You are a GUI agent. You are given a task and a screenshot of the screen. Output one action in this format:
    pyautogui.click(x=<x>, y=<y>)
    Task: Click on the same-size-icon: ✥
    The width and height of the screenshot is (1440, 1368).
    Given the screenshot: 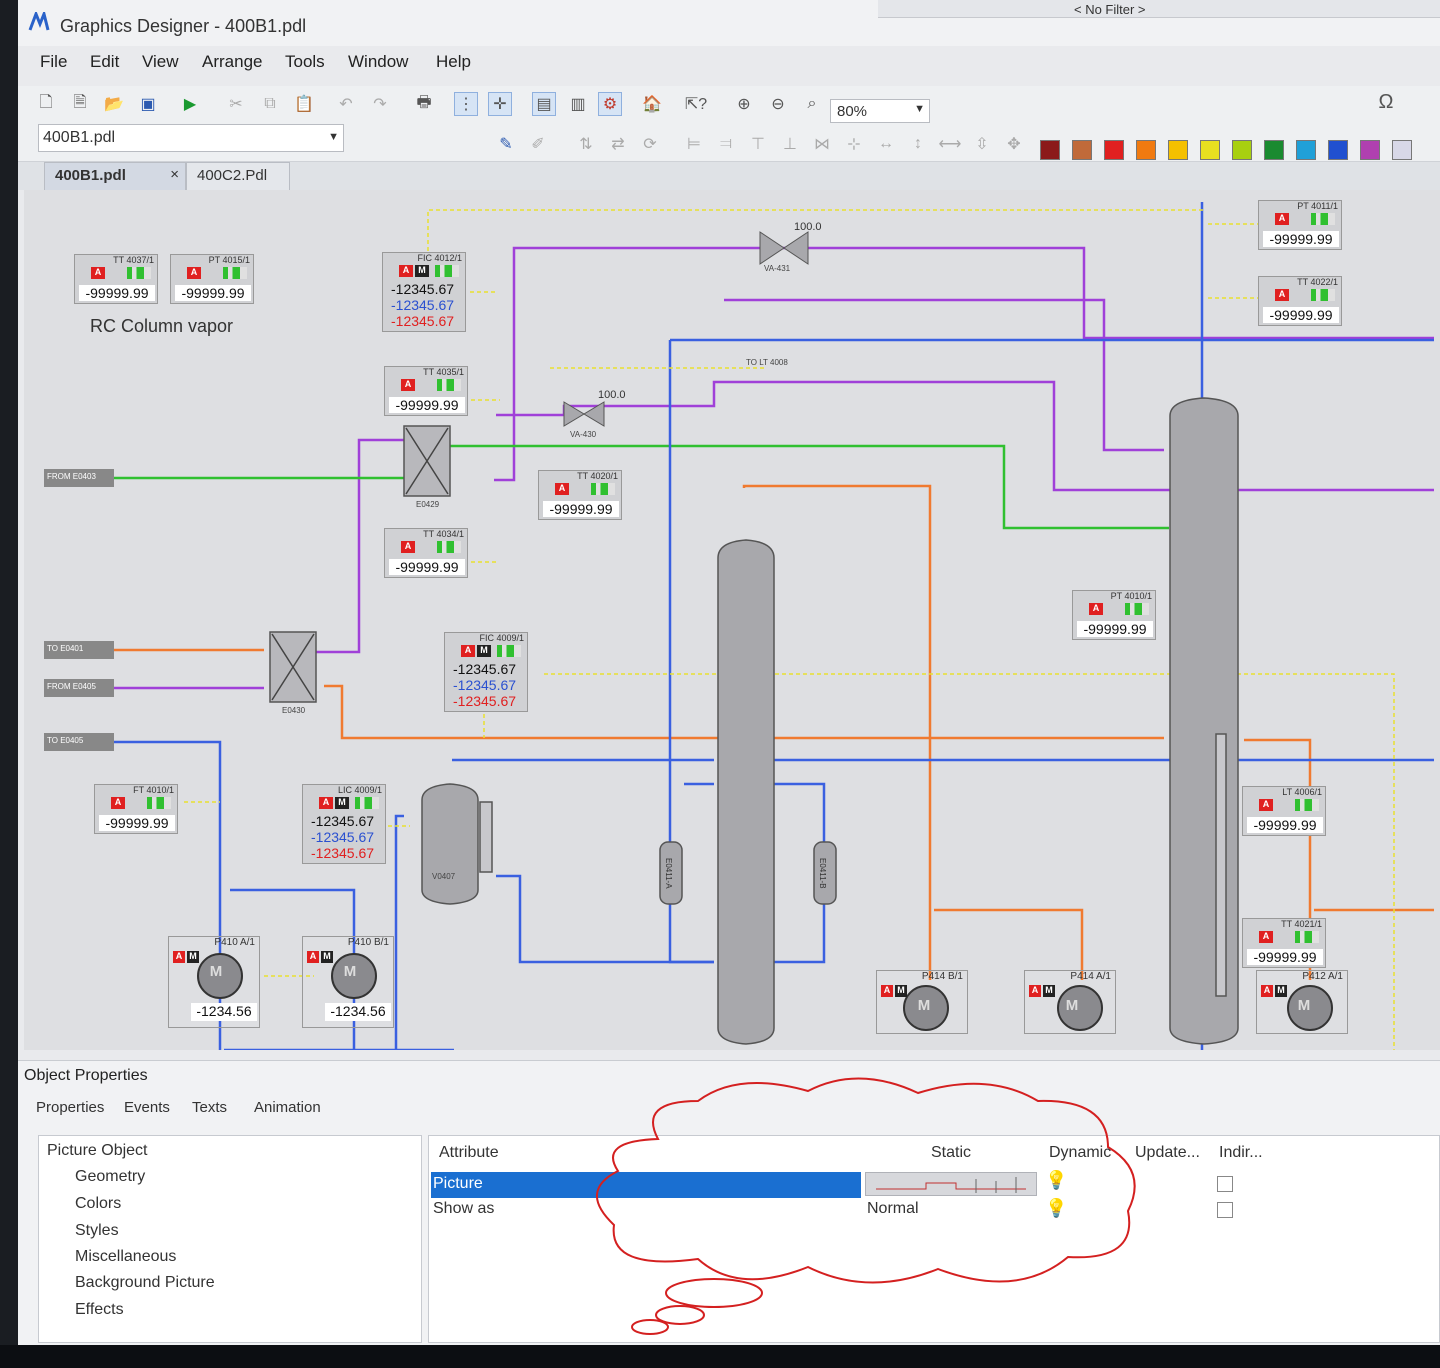 What is the action you would take?
    pyautogui.click(x=1014, y=144)
    